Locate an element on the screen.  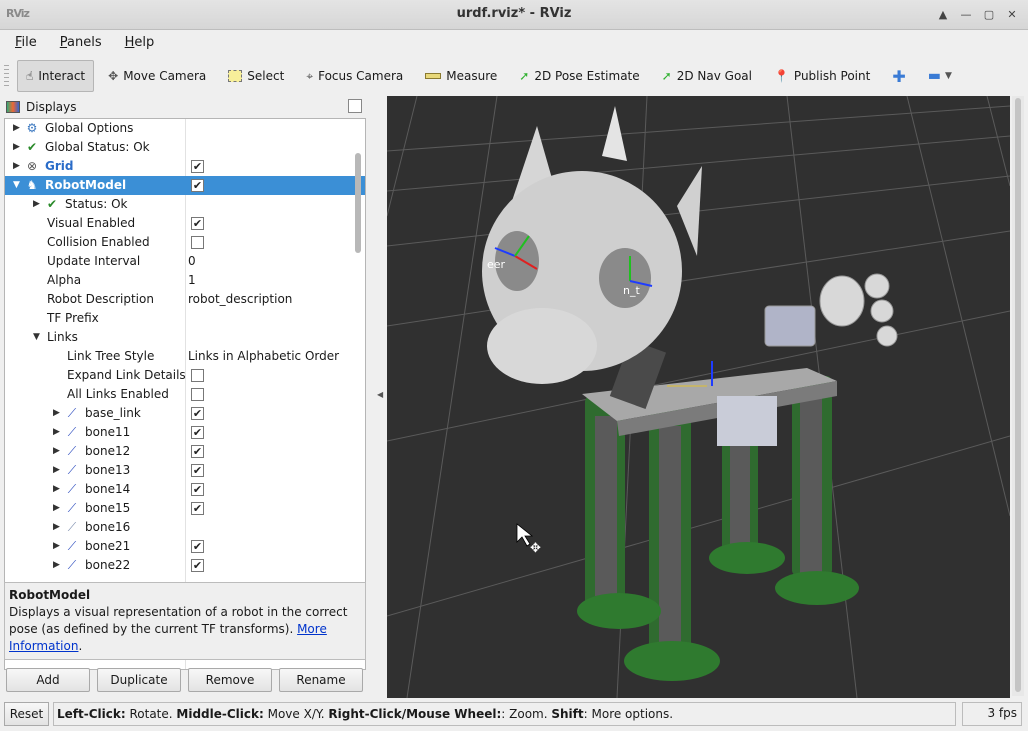
up-icon: ▲ is located at coordinates (943, 14).